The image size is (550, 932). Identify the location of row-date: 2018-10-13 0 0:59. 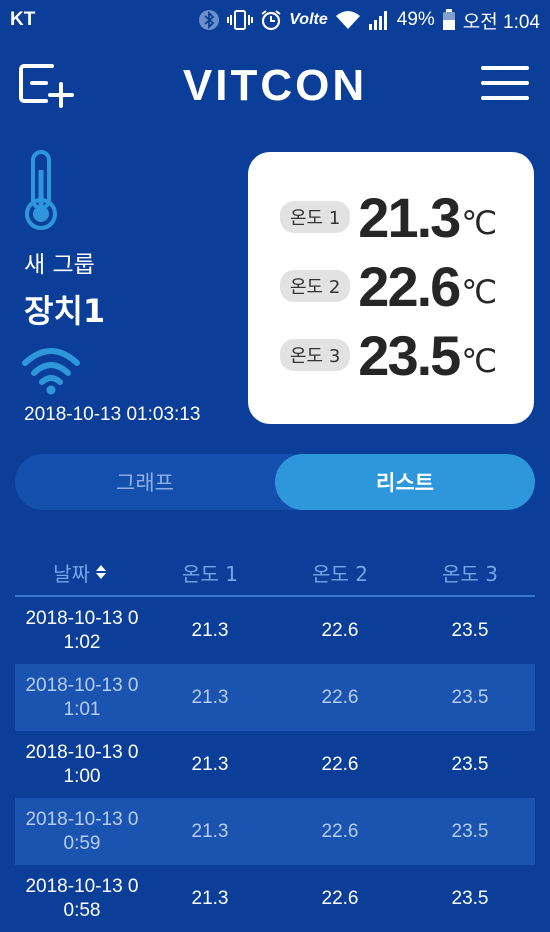
(82, 831).